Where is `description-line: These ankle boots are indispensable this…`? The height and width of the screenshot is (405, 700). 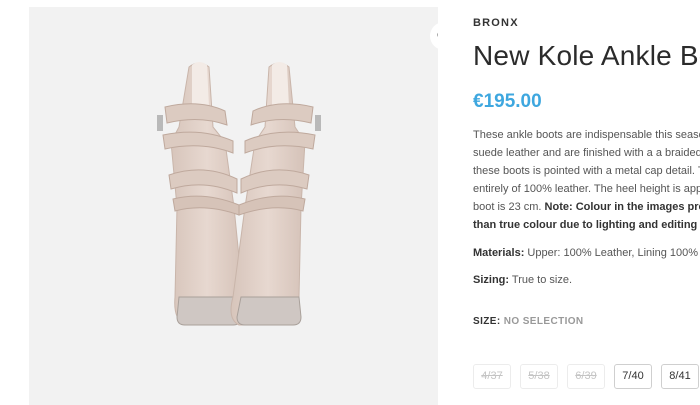 description-line: These ankle boots are indispensable this… is located at coordinates (586, 135).